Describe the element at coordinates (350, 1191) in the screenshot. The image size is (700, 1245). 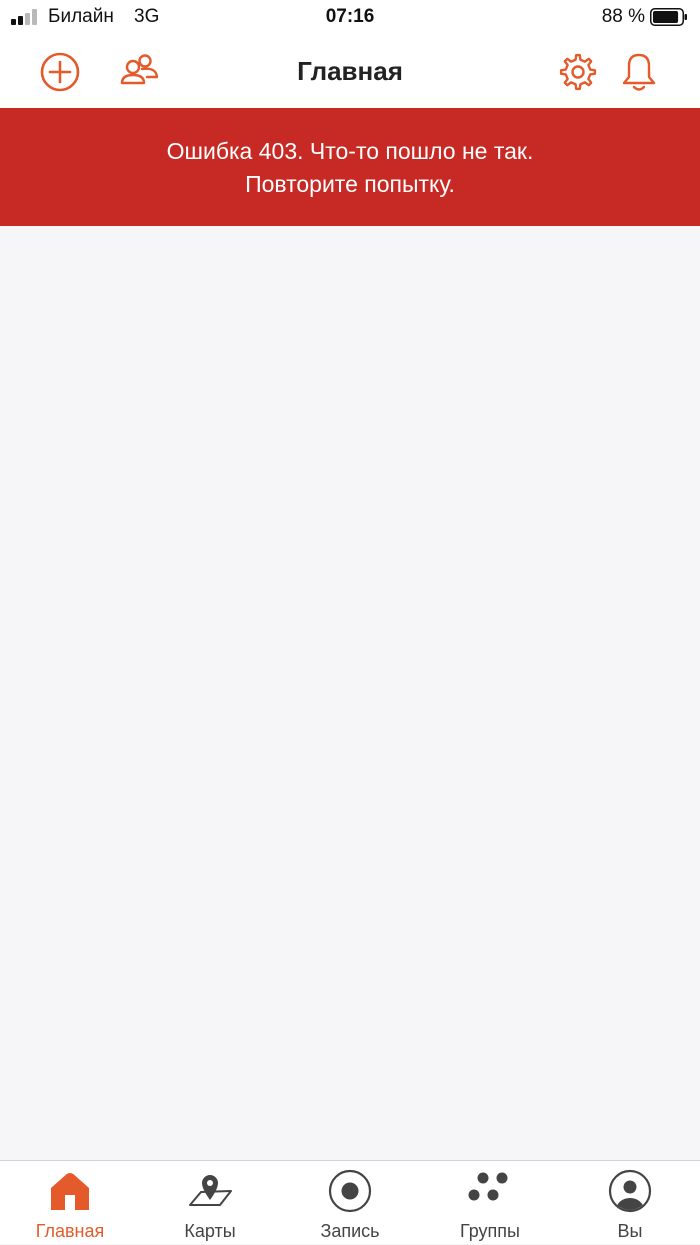
I see `record-icon` at that location.